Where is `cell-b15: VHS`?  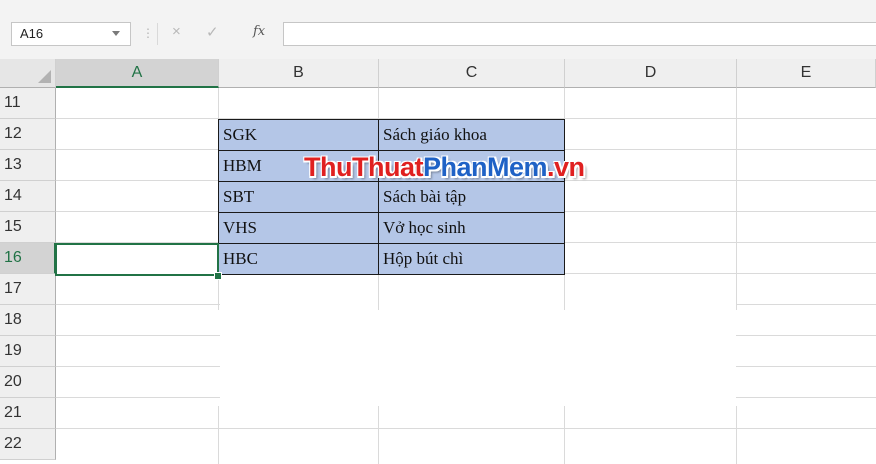
cell-b15: VHS is located at coordinates (298, 228).